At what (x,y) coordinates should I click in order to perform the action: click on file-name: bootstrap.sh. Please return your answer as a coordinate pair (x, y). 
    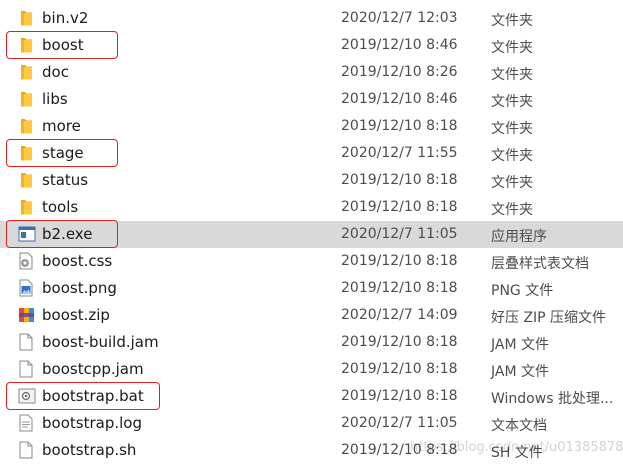
    Looking at the image, I should click on (89, 450).